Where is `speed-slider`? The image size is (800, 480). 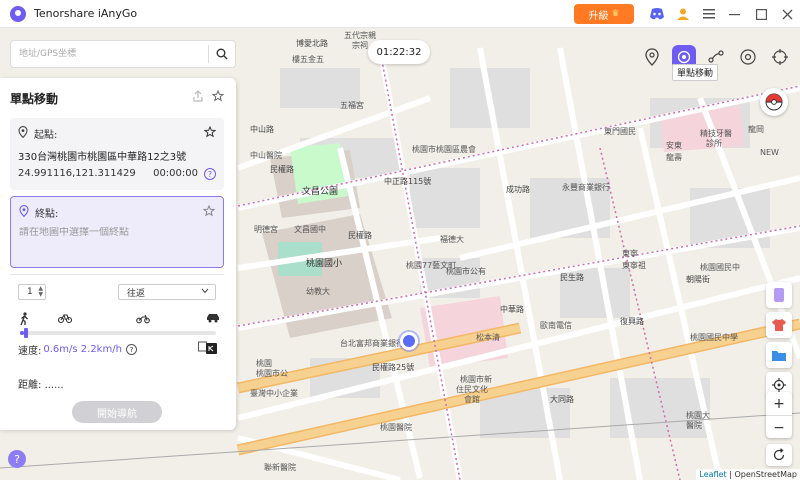 speed-slider is located at coordinates (118, 333).